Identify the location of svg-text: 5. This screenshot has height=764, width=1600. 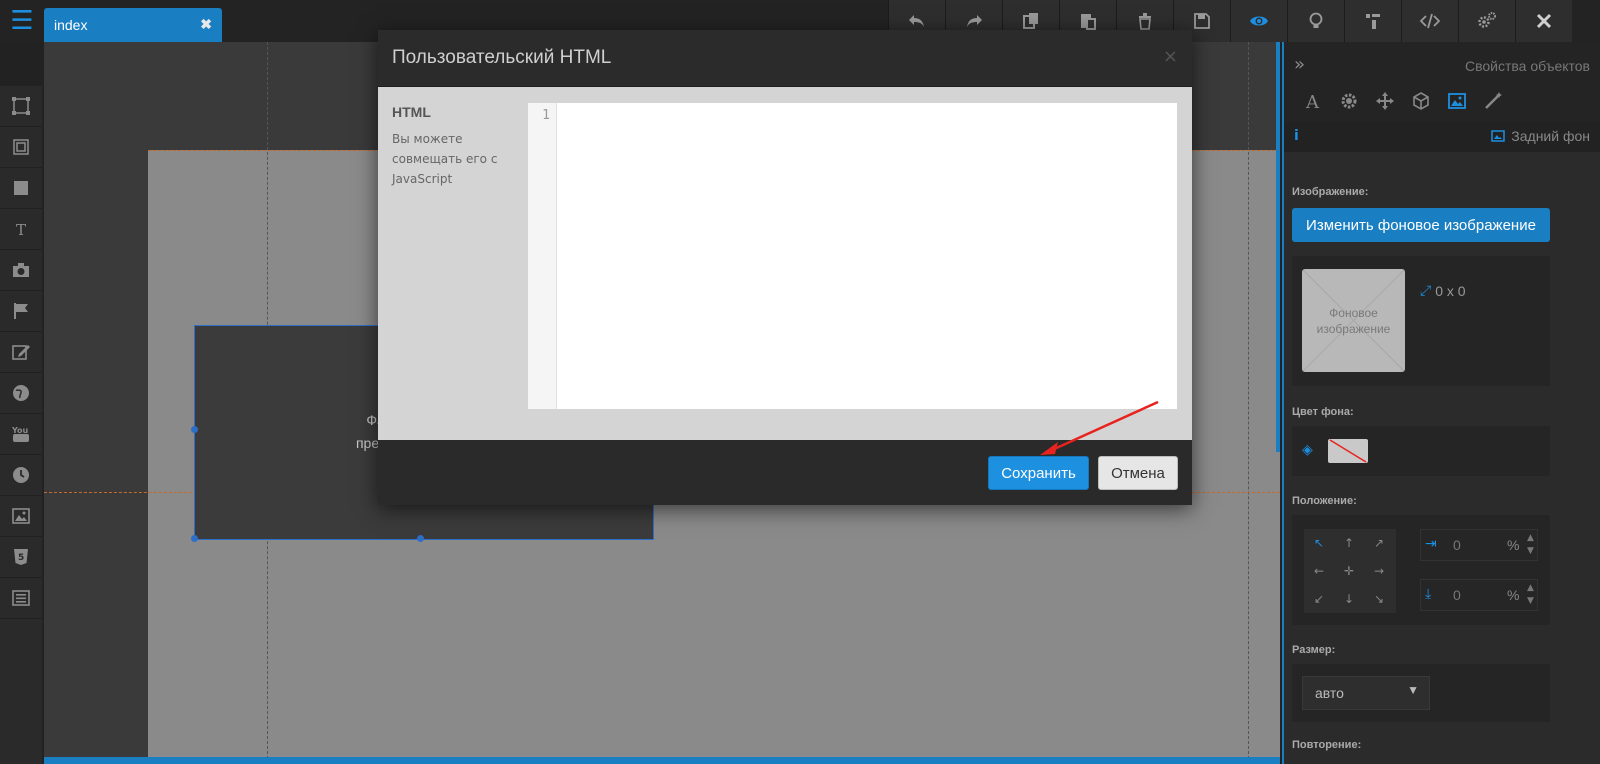
(21, 558).